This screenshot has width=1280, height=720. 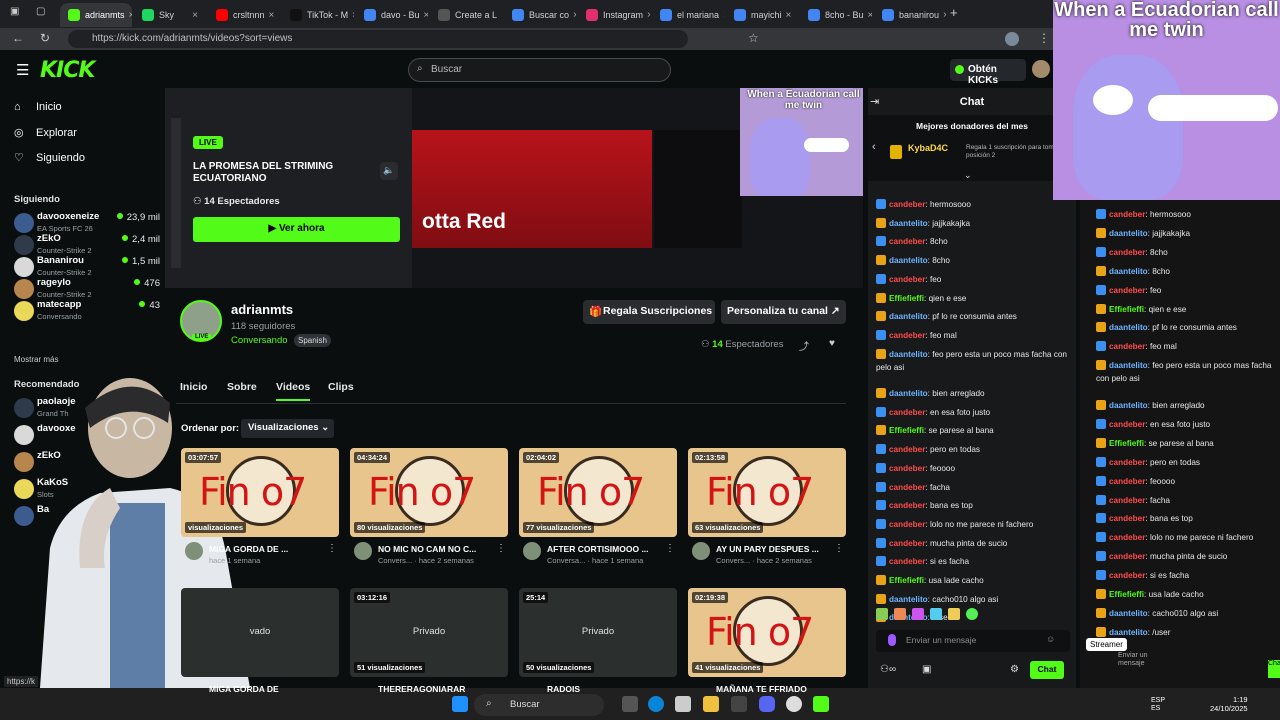 What do you see at coordinates (22, 70) in the screenshot?
I see `hamburger-icon: ☰` at bounding box center [22, 70].